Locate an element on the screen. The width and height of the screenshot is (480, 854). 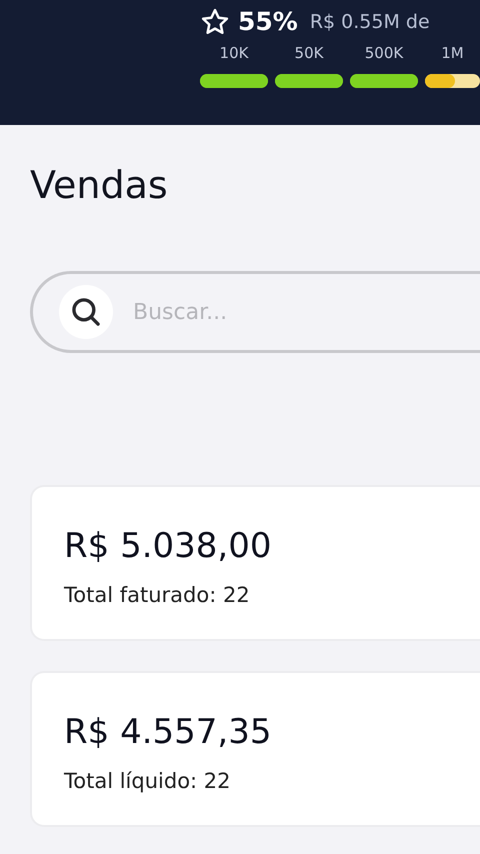
milestone-label: 50K is located at coordinates (309, 53).